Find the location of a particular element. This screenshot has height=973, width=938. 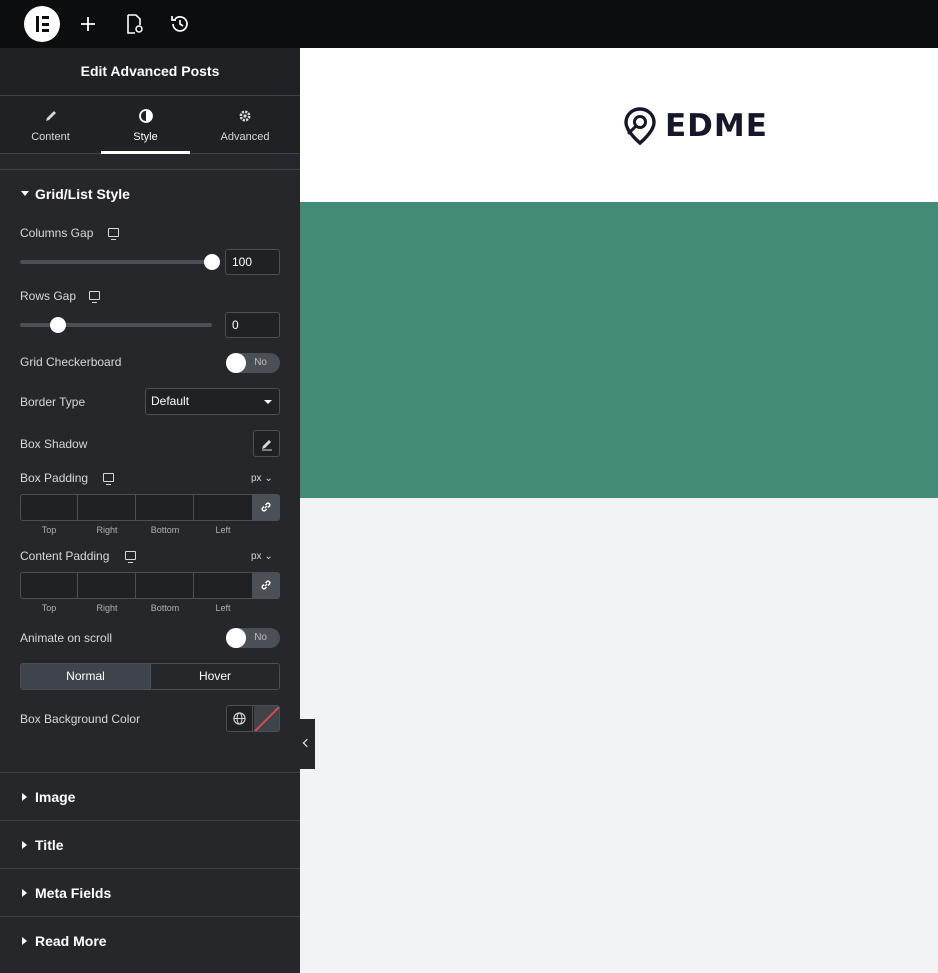

tab-style: Style is located at coordinates (145, 125).